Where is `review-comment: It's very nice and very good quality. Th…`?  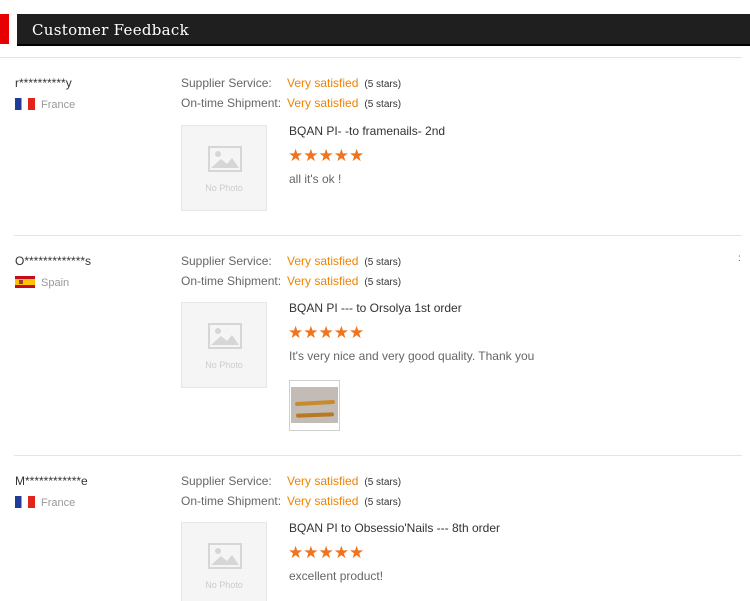 review-comment: It's very nice and very good quality. Th… is located at coordinates (412, 356).